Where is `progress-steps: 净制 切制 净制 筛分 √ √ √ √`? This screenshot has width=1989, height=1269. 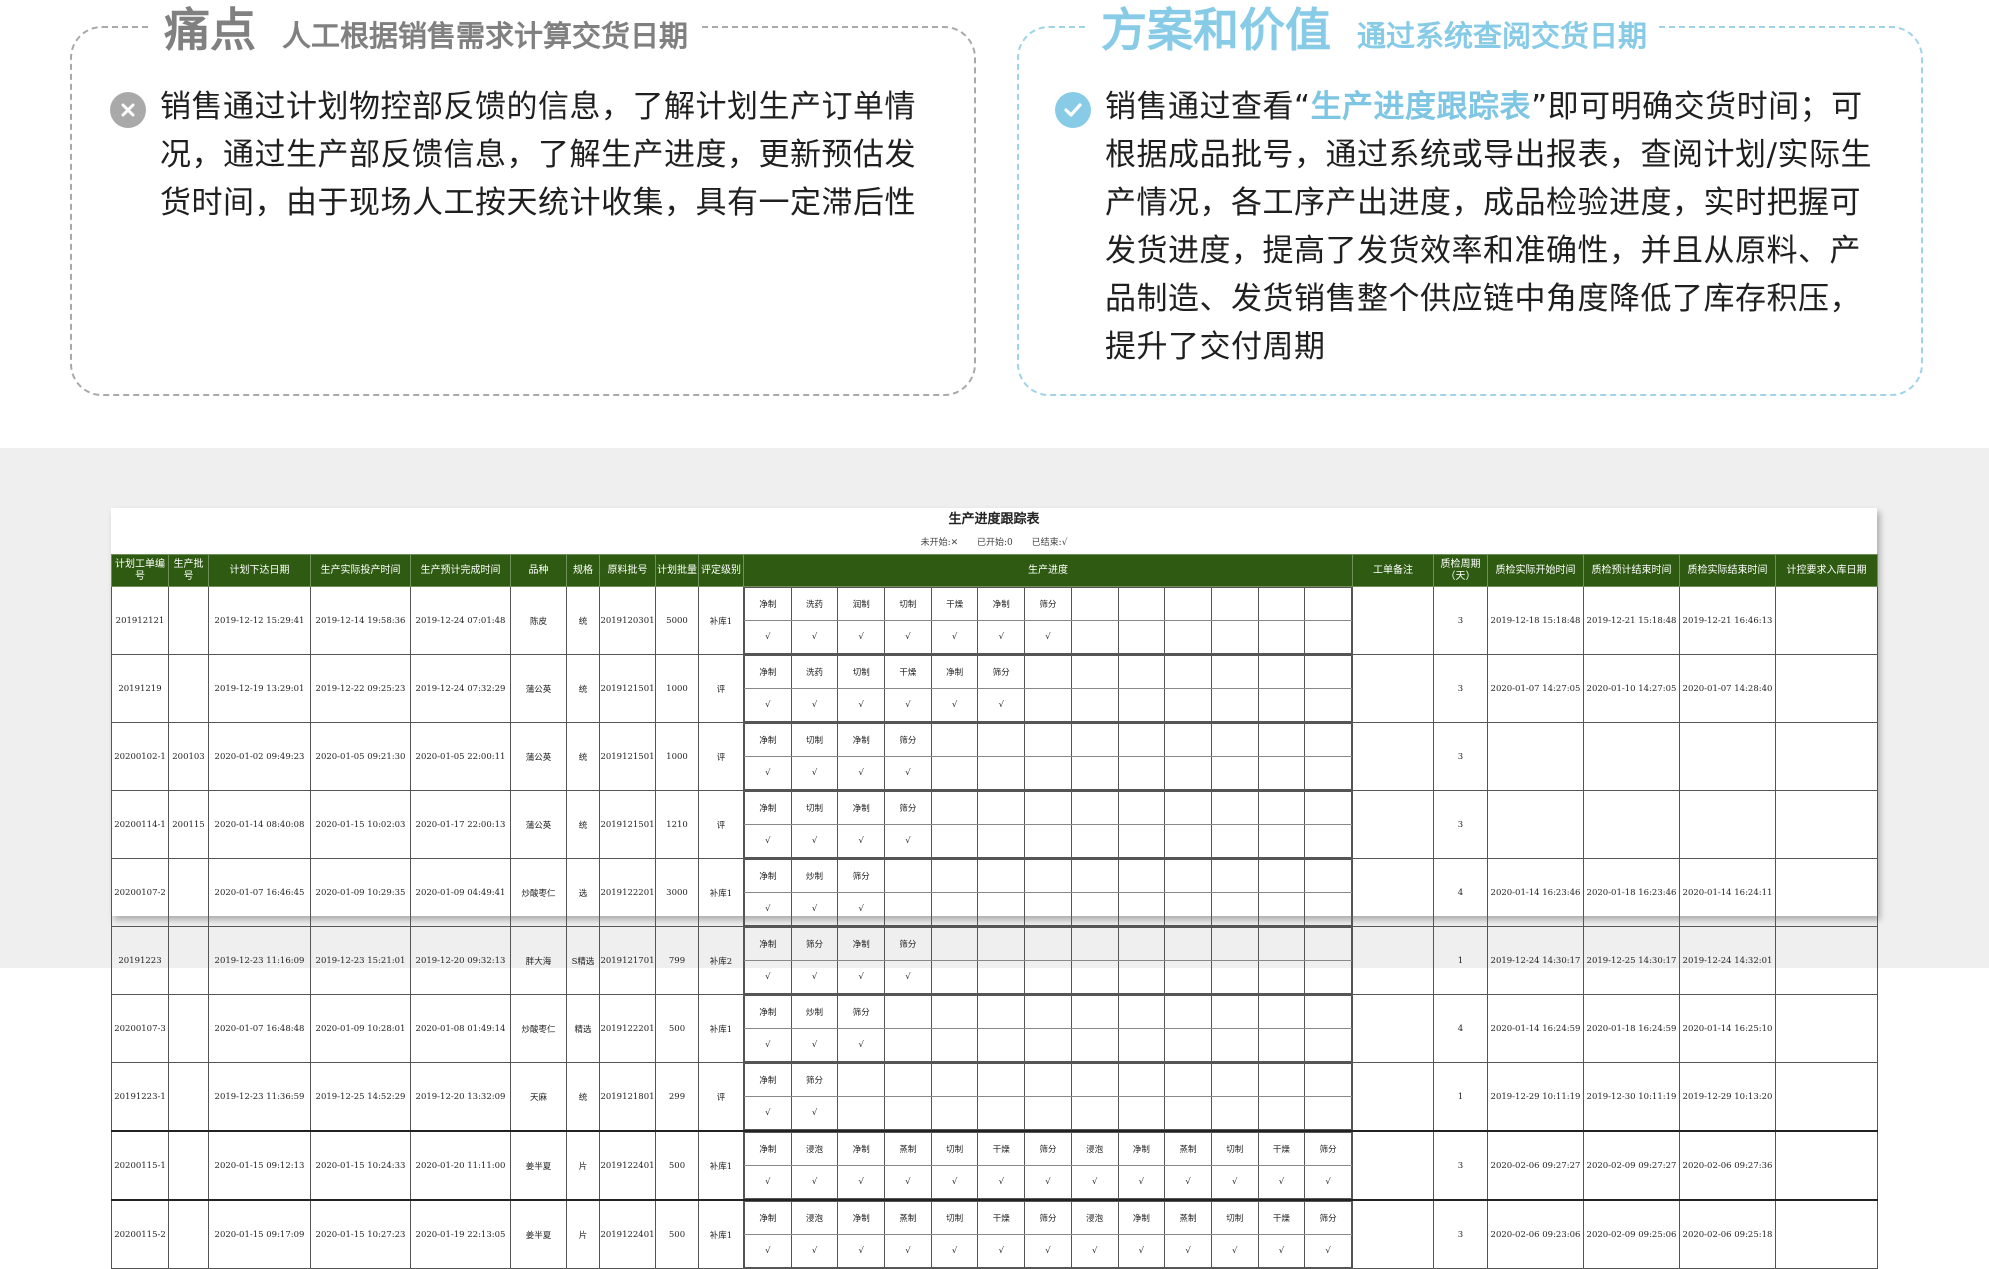
progress-steps: 净制 切制 净制 筛分 √ √ √ √ is located at coordinates (1048, 756).